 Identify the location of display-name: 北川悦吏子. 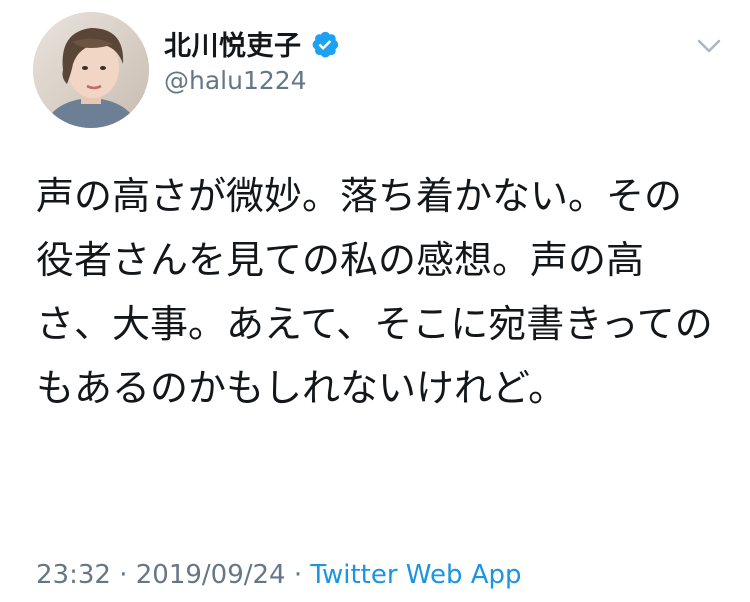
(233, 43).